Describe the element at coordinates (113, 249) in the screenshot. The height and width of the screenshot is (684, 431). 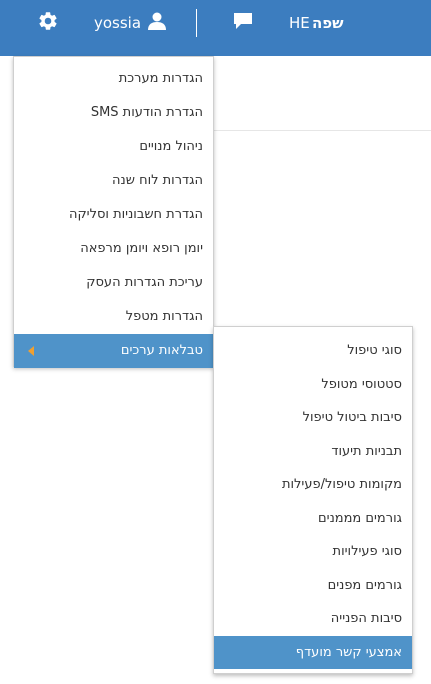
I see `menu-item-doctor-clinic-diary: יומן רופא ויומן מרפאה` at that location.